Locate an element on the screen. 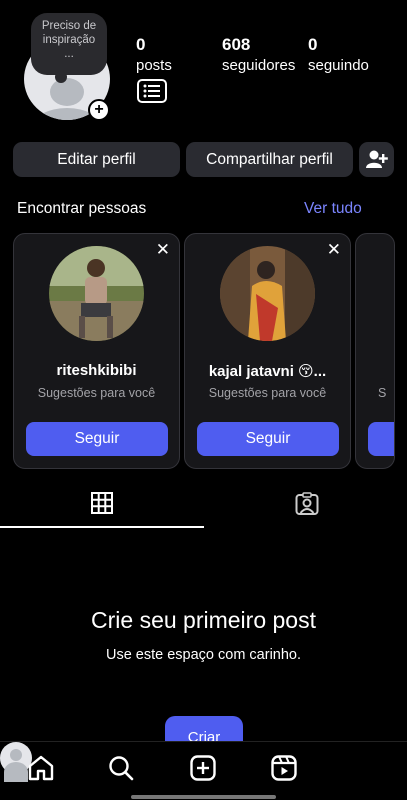 Image resolution: width=407 pixels, height=800 pixels. empty-state-title: Crie seu primeiro post is located at coordinates (203, 620).